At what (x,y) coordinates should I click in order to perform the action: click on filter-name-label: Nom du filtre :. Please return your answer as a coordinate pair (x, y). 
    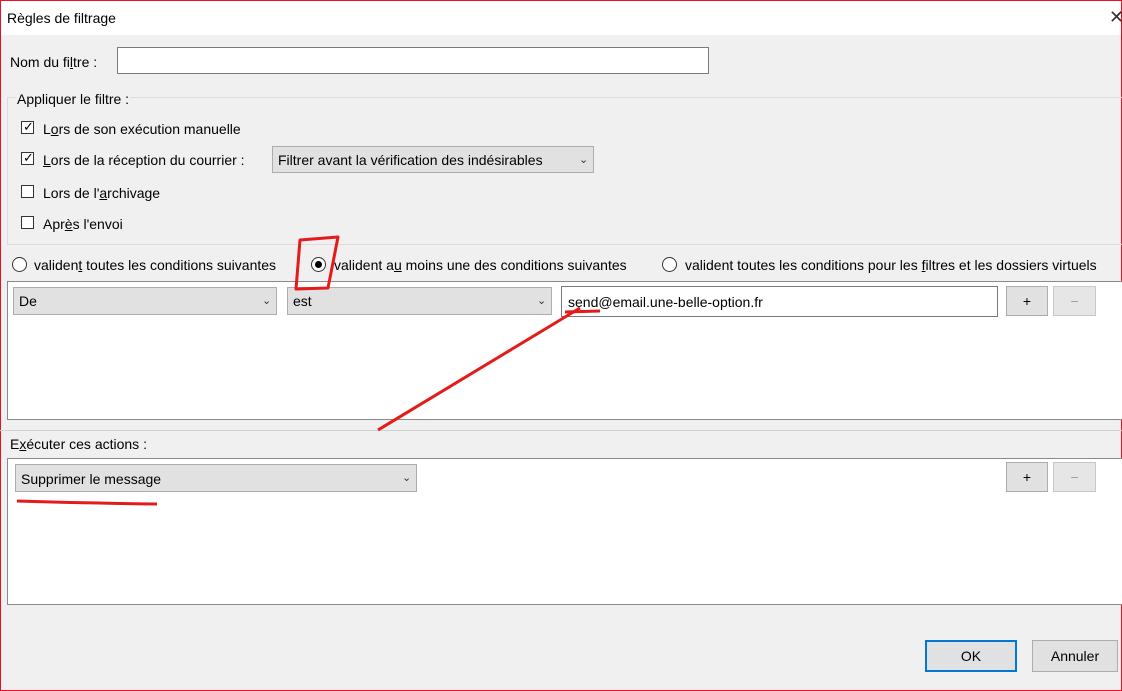
    Looking at the image, I should click on (54, 62).